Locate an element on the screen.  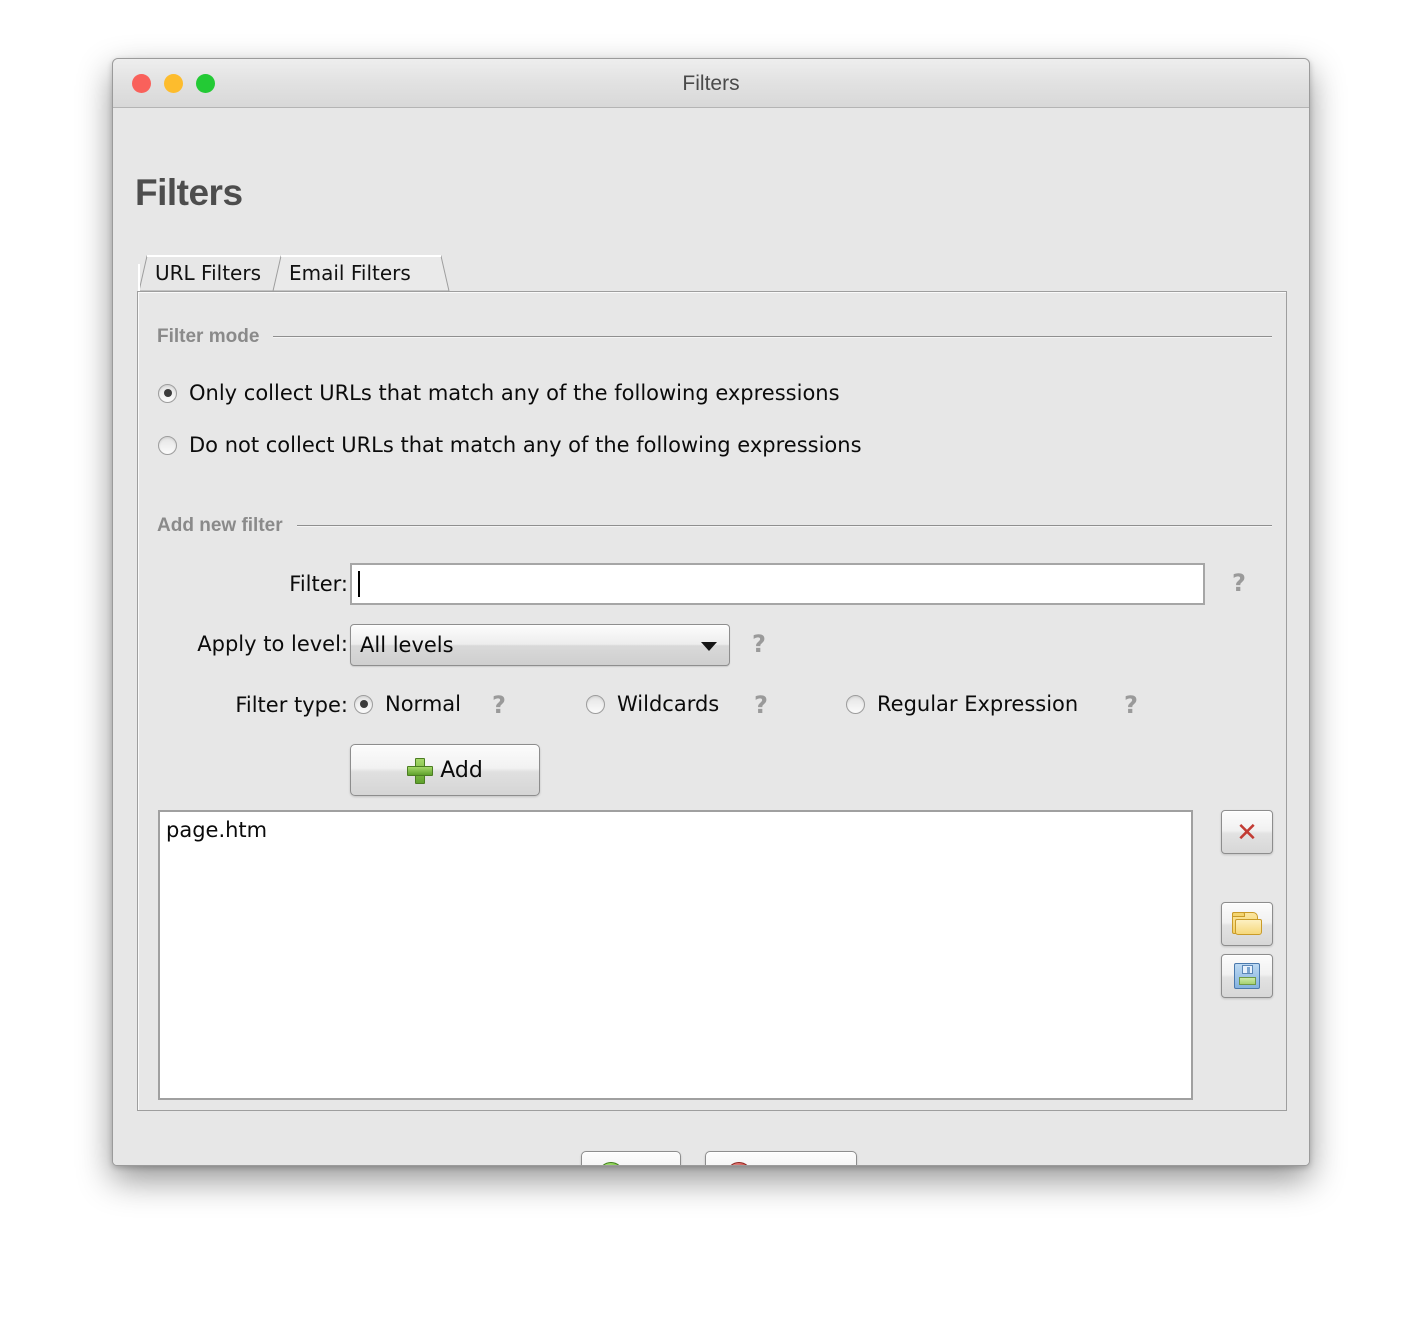
filter-input is located at coordinates (777, 584).